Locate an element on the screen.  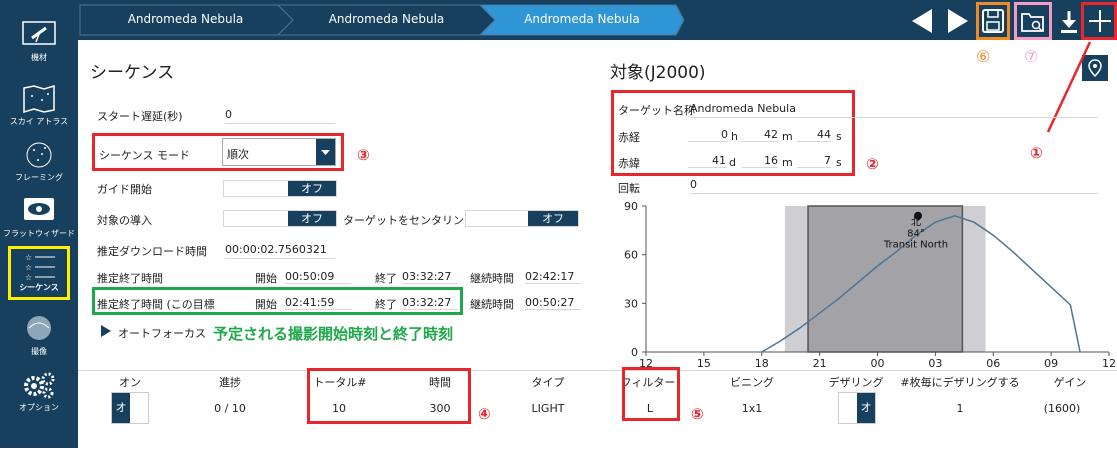
col-header-binning: ビニング is located at coordinates (752, 382).